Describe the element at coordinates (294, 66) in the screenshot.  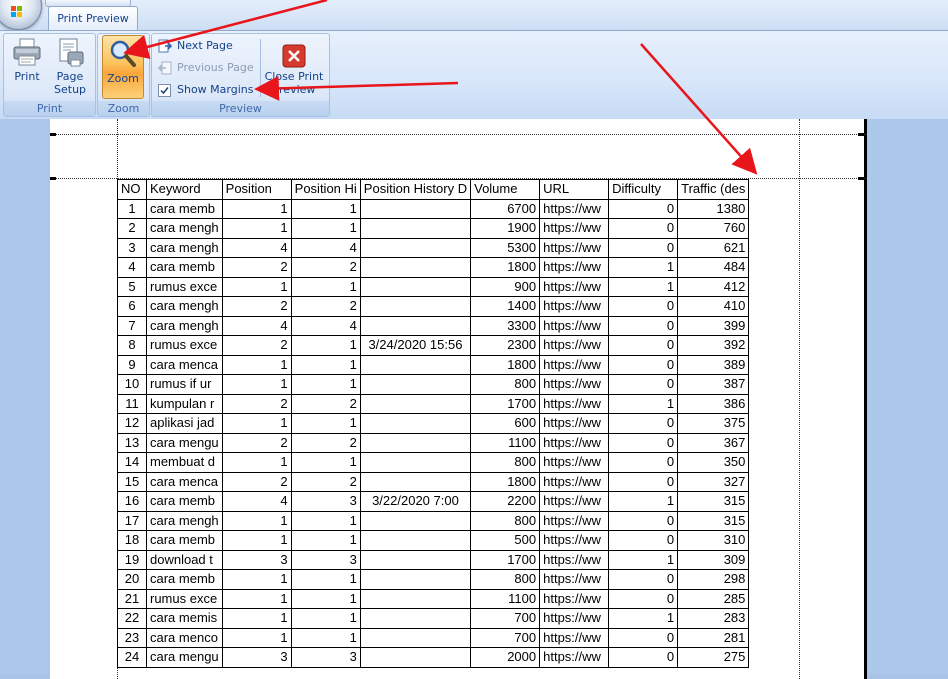
I see `close-print-preview-button: Close Print Preview` at that location.